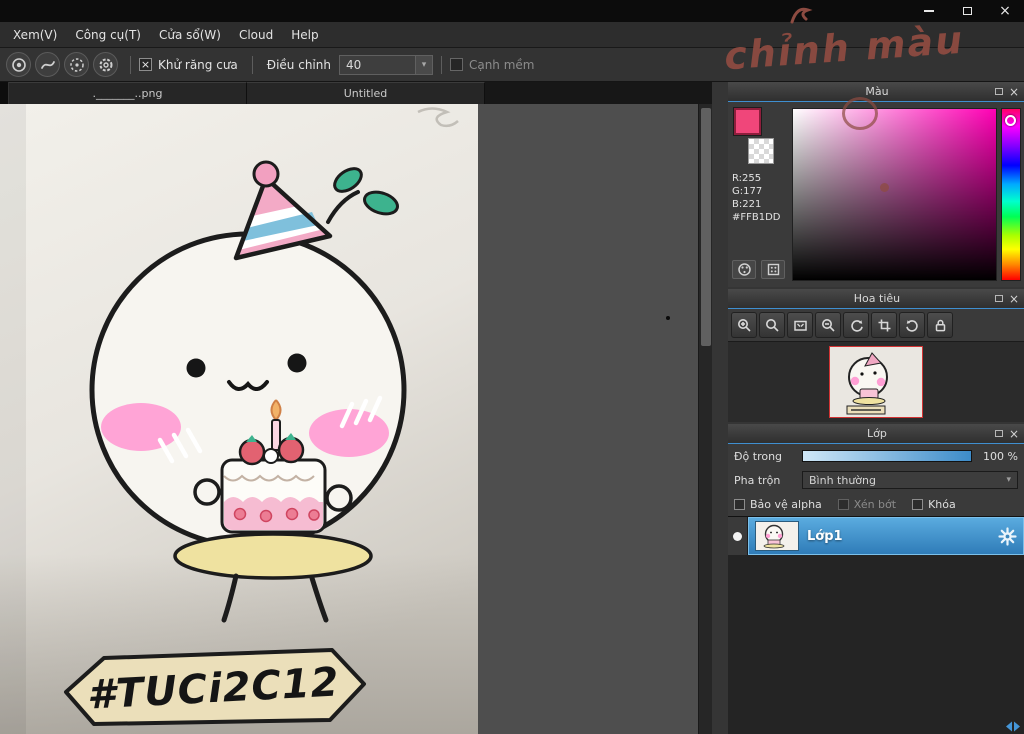 Image resolution: width=1024 pixels, height=734 pixels. Describe the element at coordinates (760, 194) in the screenshot. I see `color-info-column: R:255 G:177 B:221 #FFB1DD` at that location.